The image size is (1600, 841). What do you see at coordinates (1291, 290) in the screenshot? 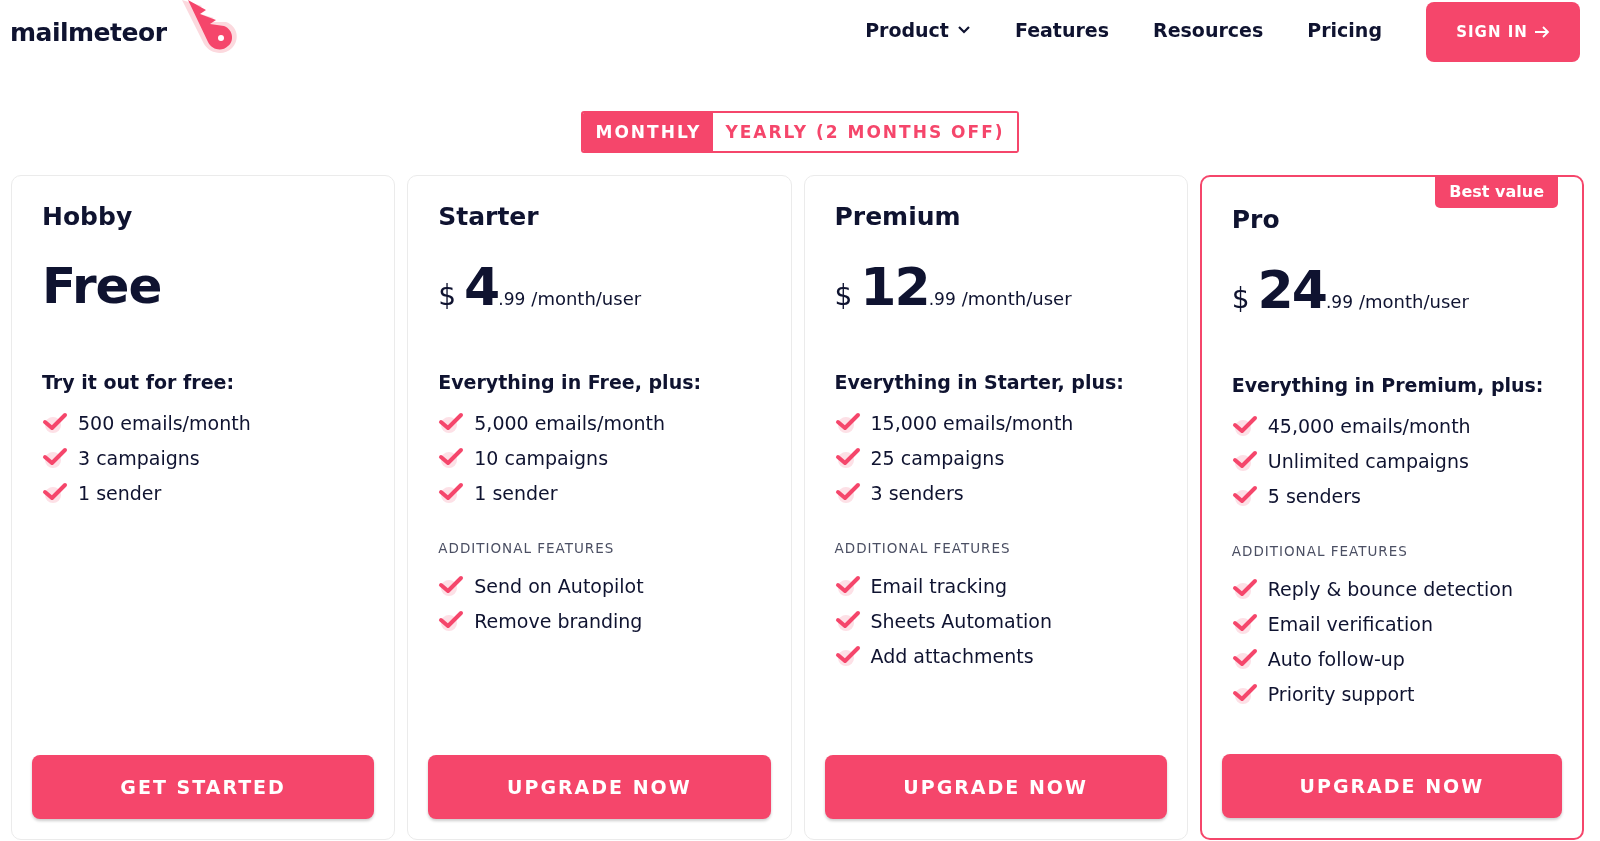
I see `price-amount: 24` at bounding box center [1291, 290].